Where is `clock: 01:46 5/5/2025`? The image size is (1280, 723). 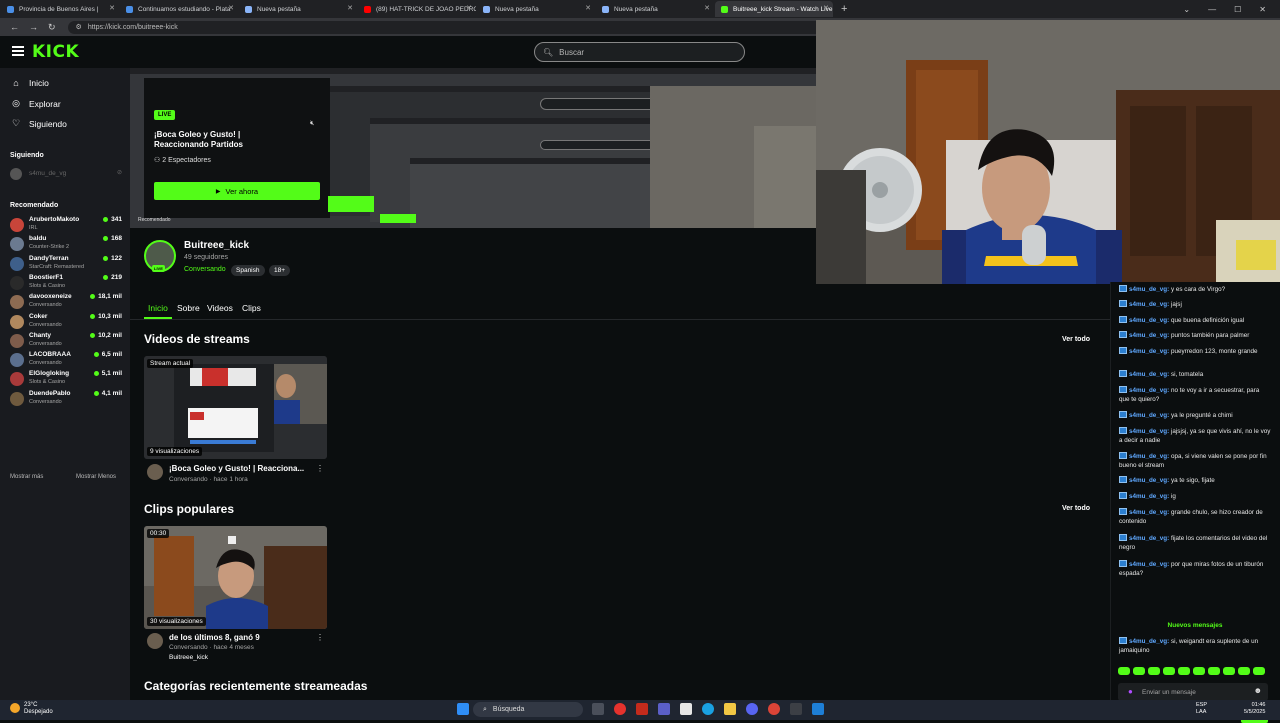 clock: 01:46 5/5/2025 is located at coordinates (1254, 709).